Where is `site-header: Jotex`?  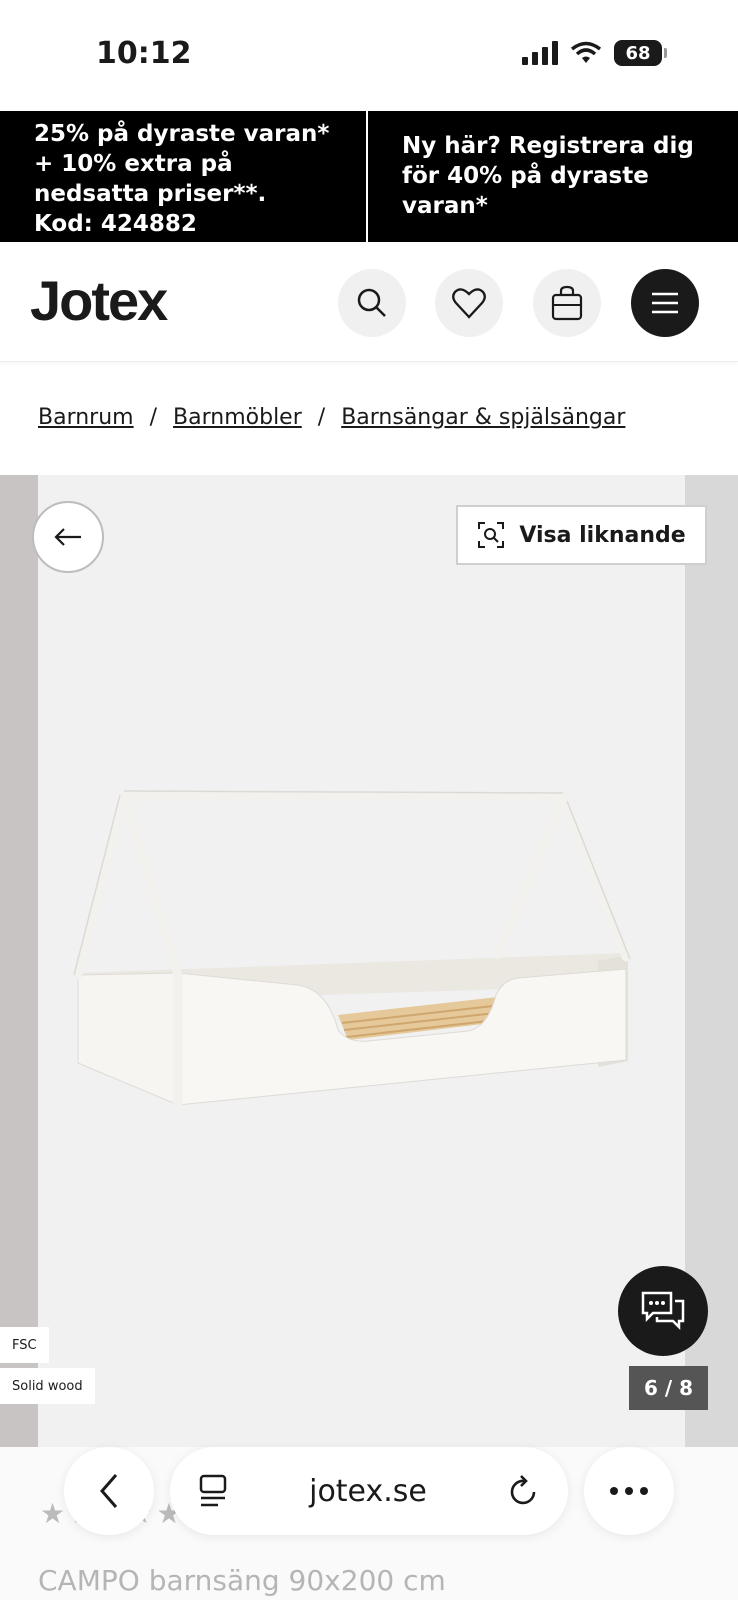 site-header: Jotex is located at coordinates (369, 302).